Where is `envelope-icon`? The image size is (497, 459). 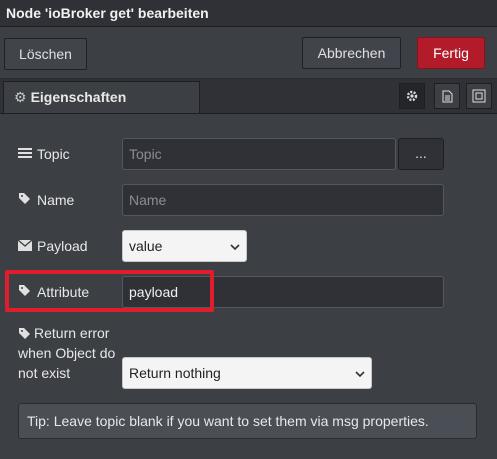
envelope-icon is located at coordinates (25, 246).